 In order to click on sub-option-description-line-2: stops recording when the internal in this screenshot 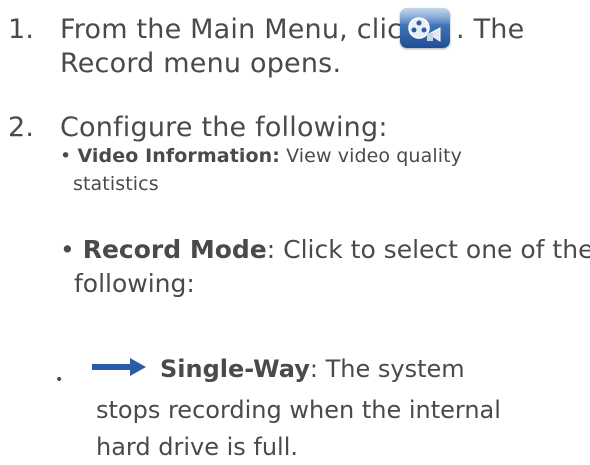, I will do `click(298, 410)`.